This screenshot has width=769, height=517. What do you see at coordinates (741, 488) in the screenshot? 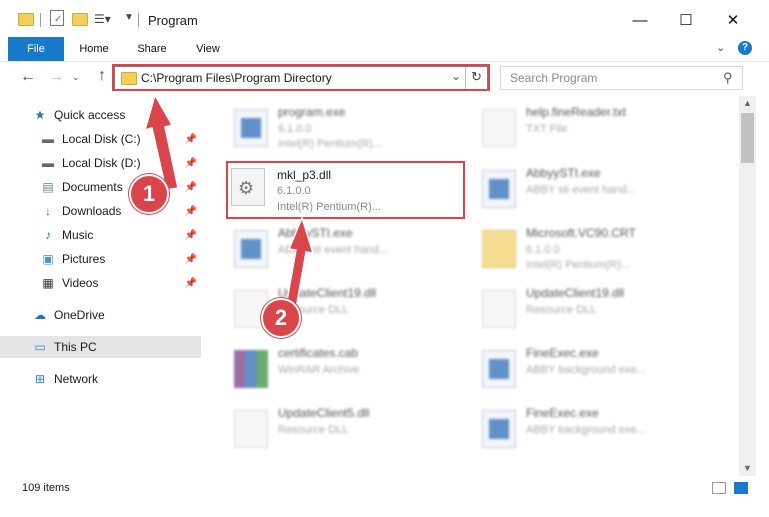
I see `tiles-view-icon` at bounding box center [741, 488].